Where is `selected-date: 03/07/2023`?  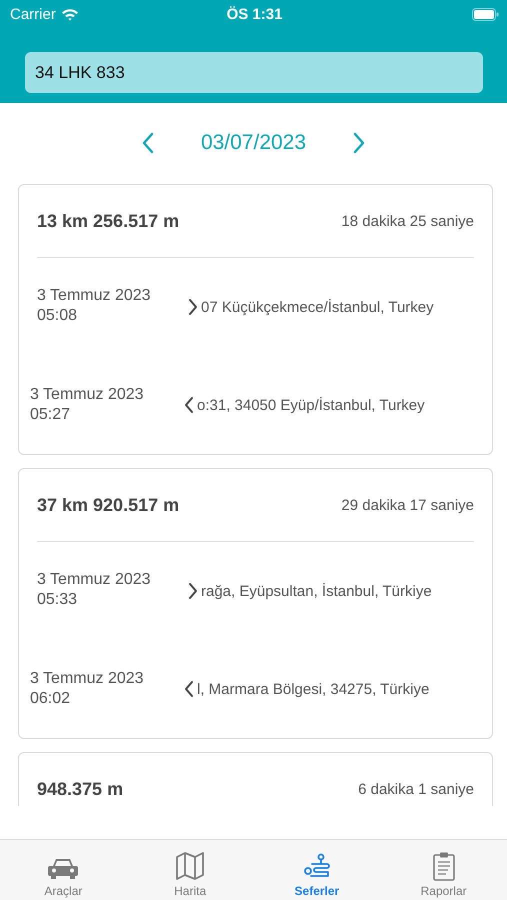 selected-date: 03/07/2023 is located at coordinates (253, 143).